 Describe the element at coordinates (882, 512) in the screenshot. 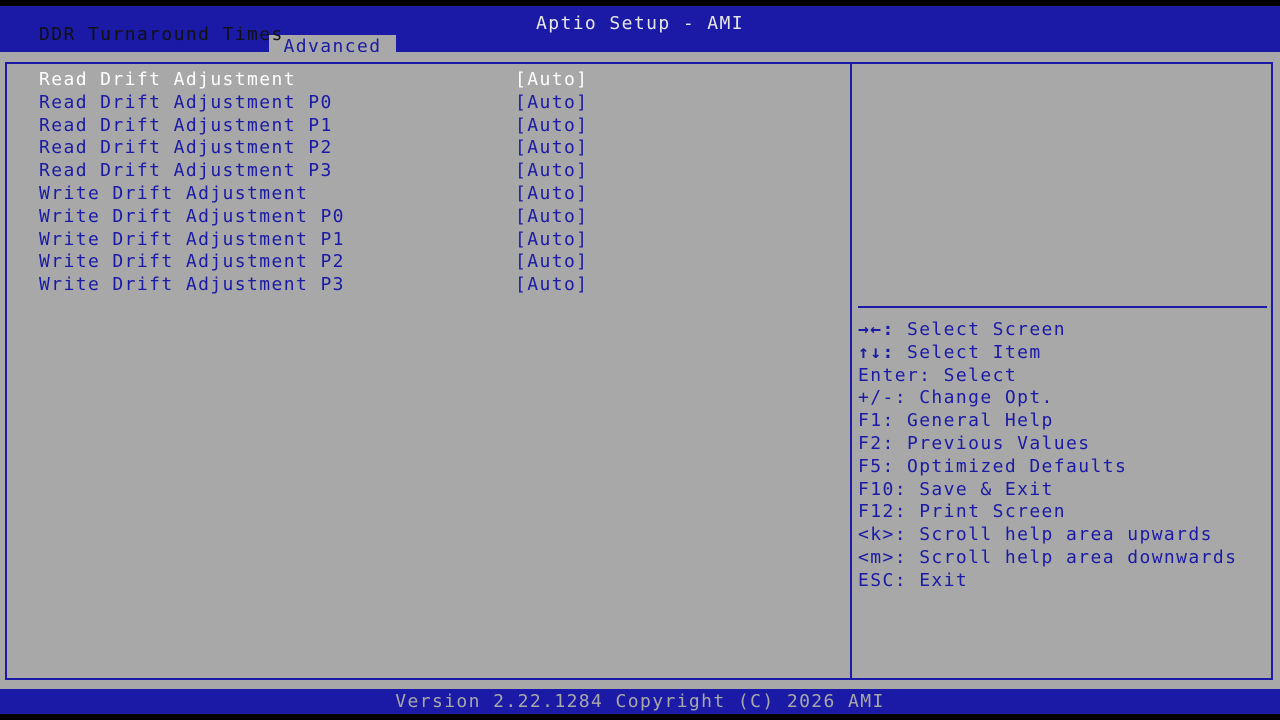

I see `key-hint-key: F12:` at that location.